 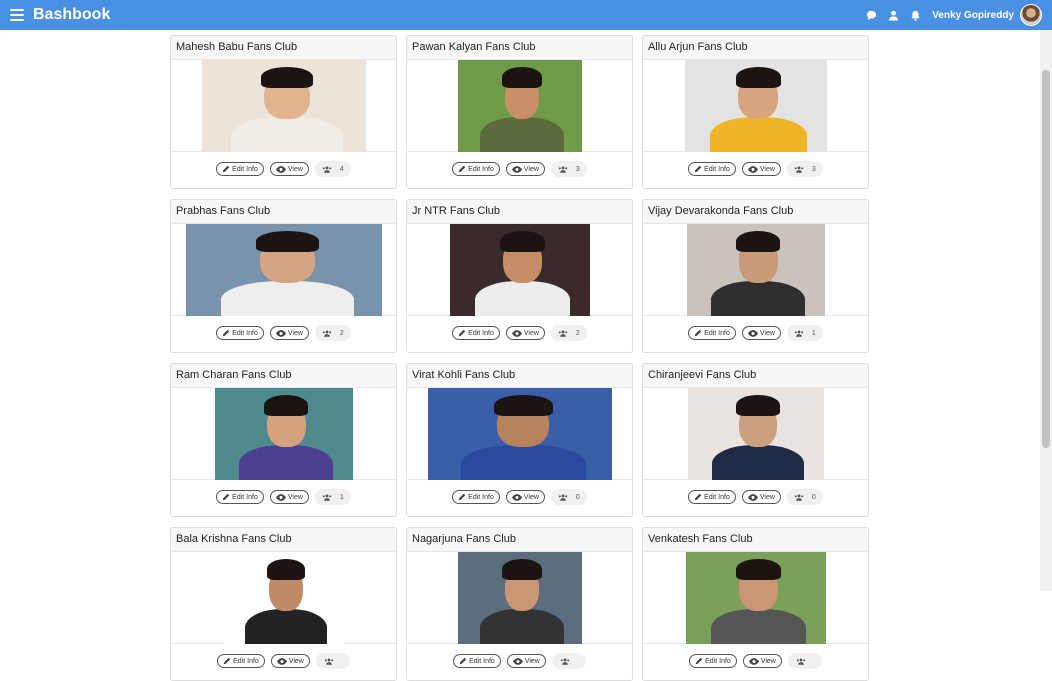 What do you see at coordinates (283, 212) in the screenshot?
I see `club-title: Prabhas Fans Club` at bounding box center [283, 212].